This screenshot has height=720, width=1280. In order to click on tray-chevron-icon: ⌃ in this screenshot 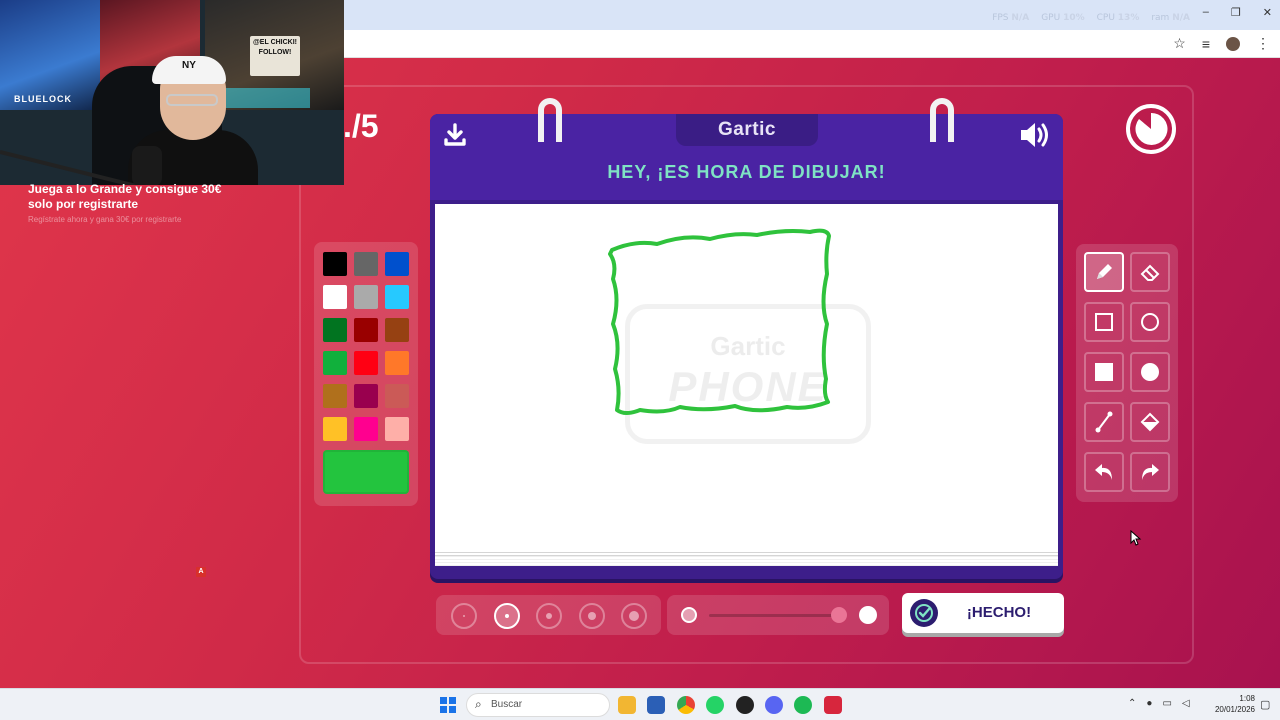, I will do `click(1132, 703)`.